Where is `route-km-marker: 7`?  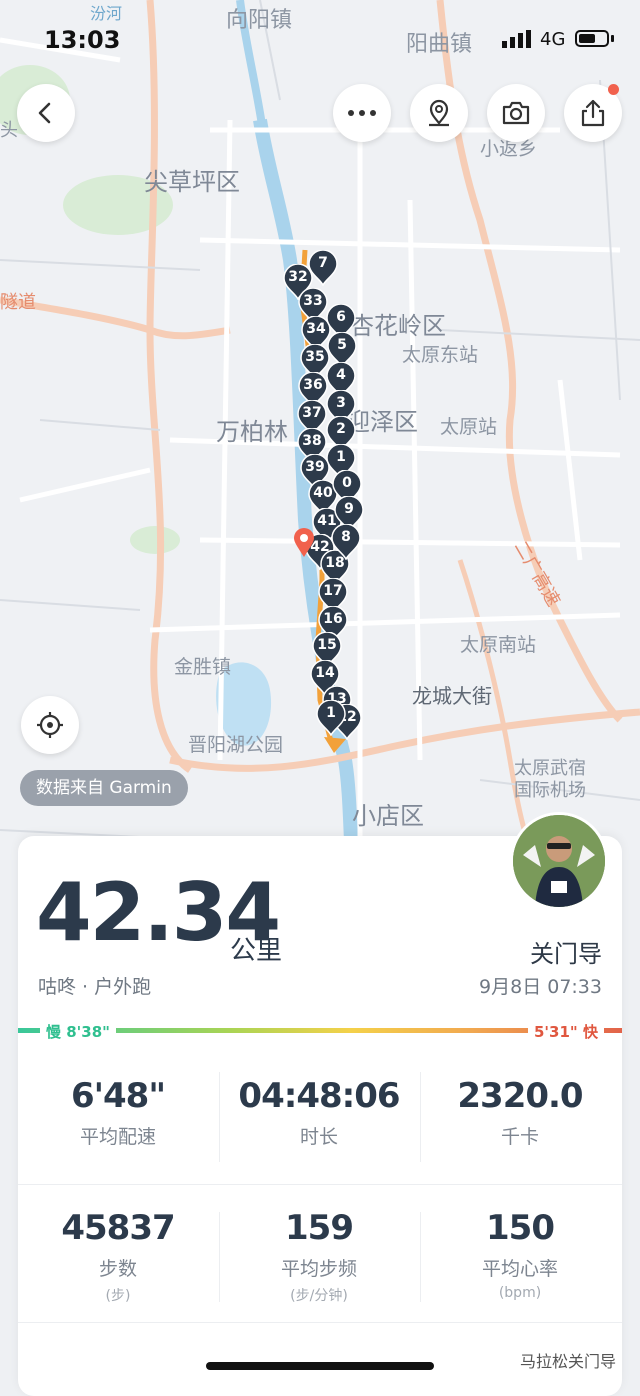 route-km-marker: 7 is located at coordinates (323, 268).